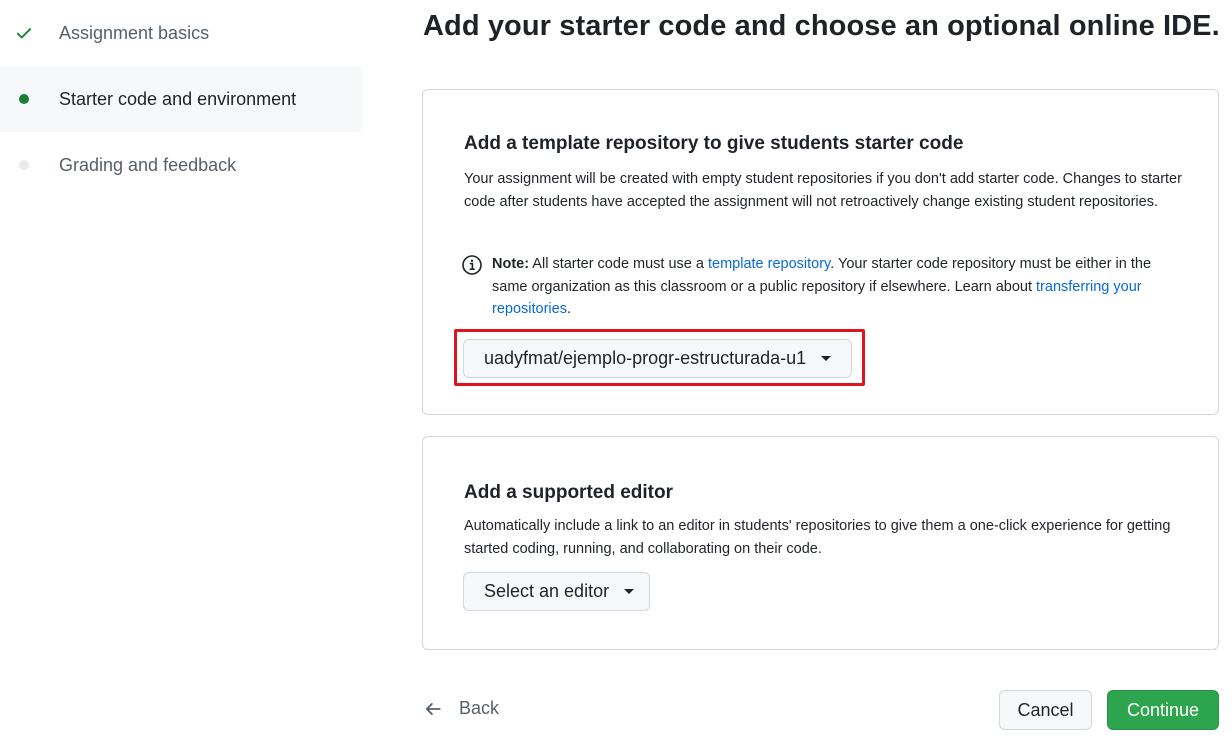 The width and height of the screenshot is (1232, 742). I want to click on back-label: Back, so click(479, 708).